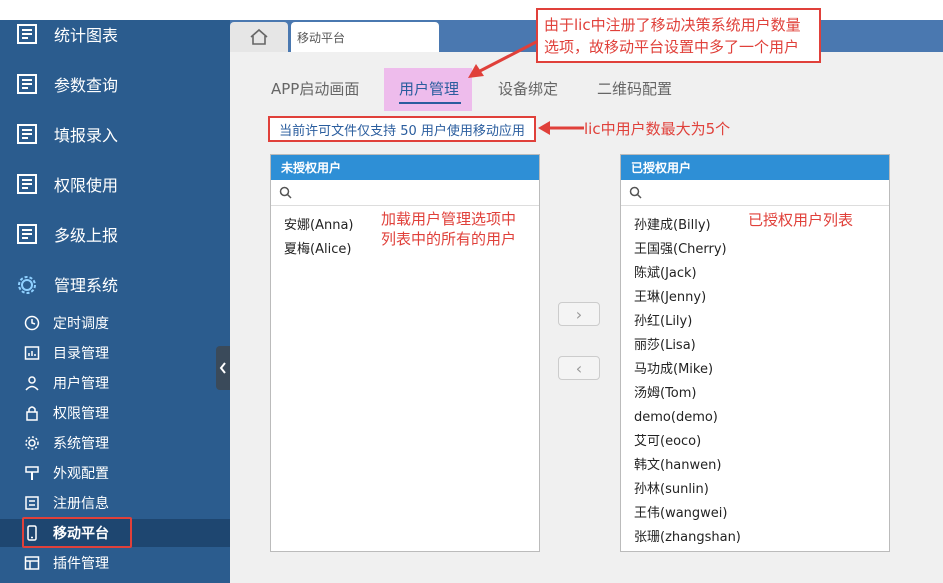 The image size is (943, 583). What do you see at coordinates (405, 167) in the screenshot?
I see `panel-title: 未授权用户` at bounding box center [405, 167].